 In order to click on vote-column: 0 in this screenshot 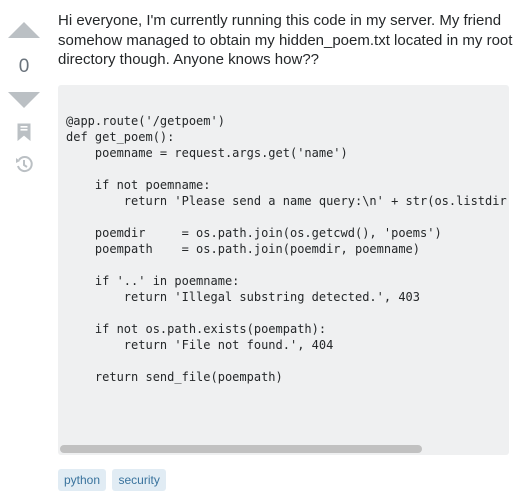, I will do `click(25, 100)`.